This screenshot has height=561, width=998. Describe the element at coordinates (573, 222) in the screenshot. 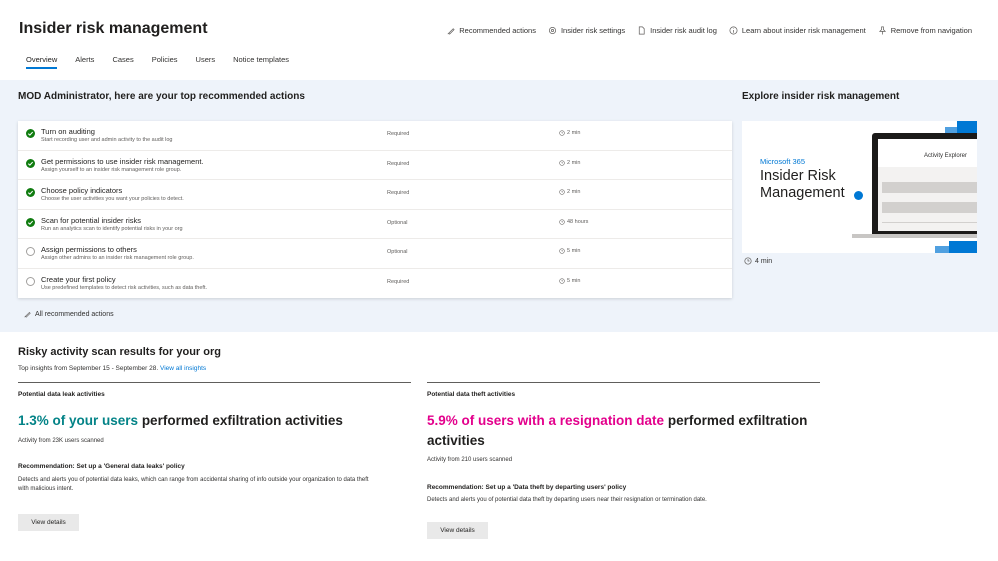

I see `action-duration: 48 hours` at that location.